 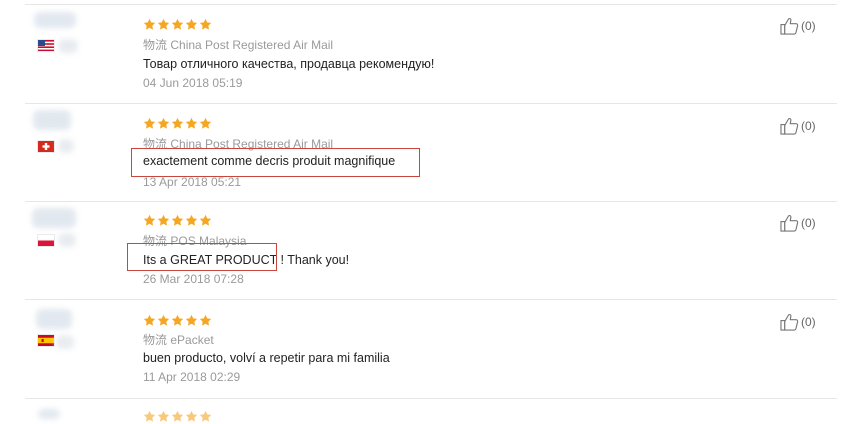 I want to click on review-divider, so click(x=431, y=398).